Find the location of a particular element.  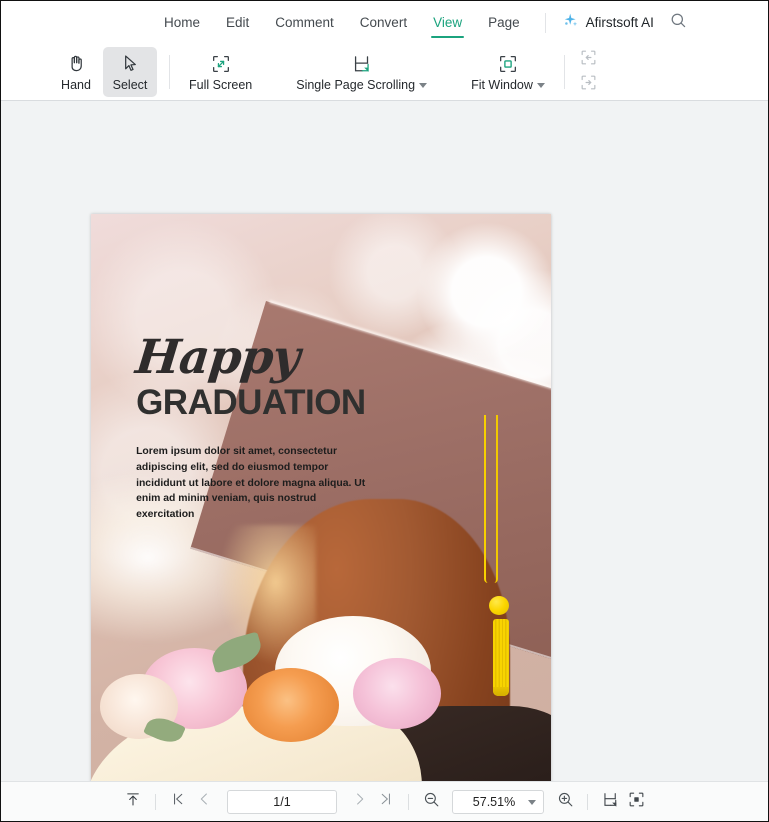

page-scrolling-text: Single Page Scrolling is located at coordinates (356, 84).